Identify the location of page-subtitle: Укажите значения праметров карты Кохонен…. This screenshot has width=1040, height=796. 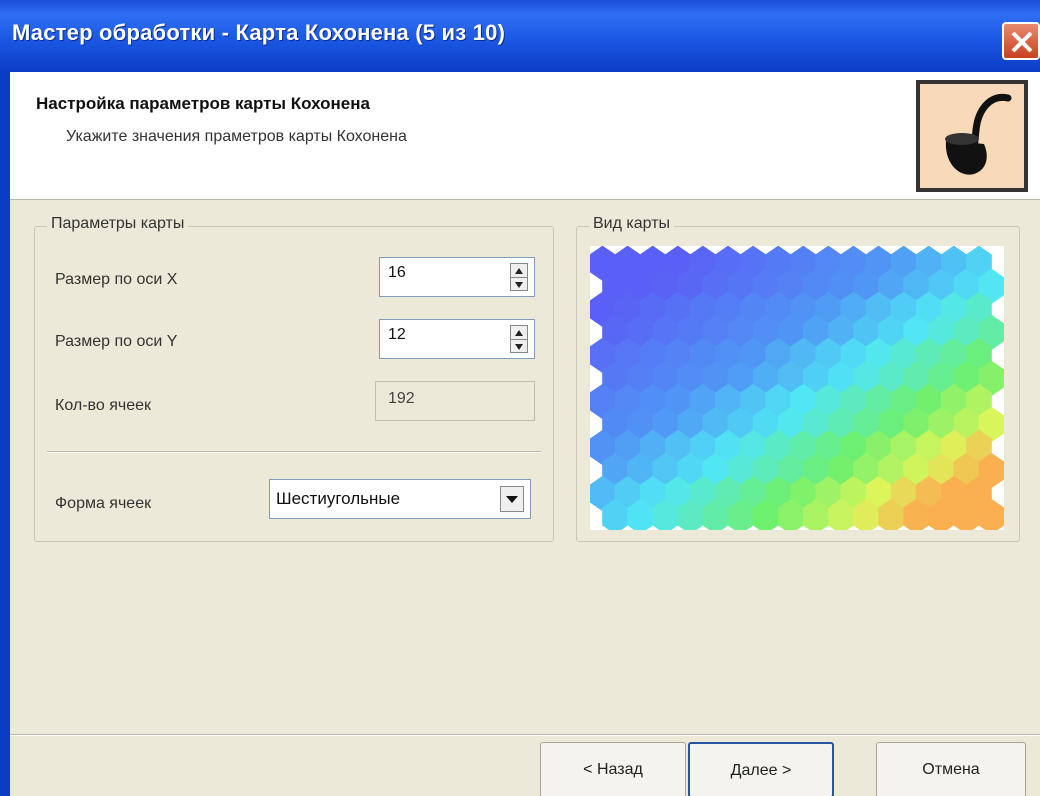
(236, 136).